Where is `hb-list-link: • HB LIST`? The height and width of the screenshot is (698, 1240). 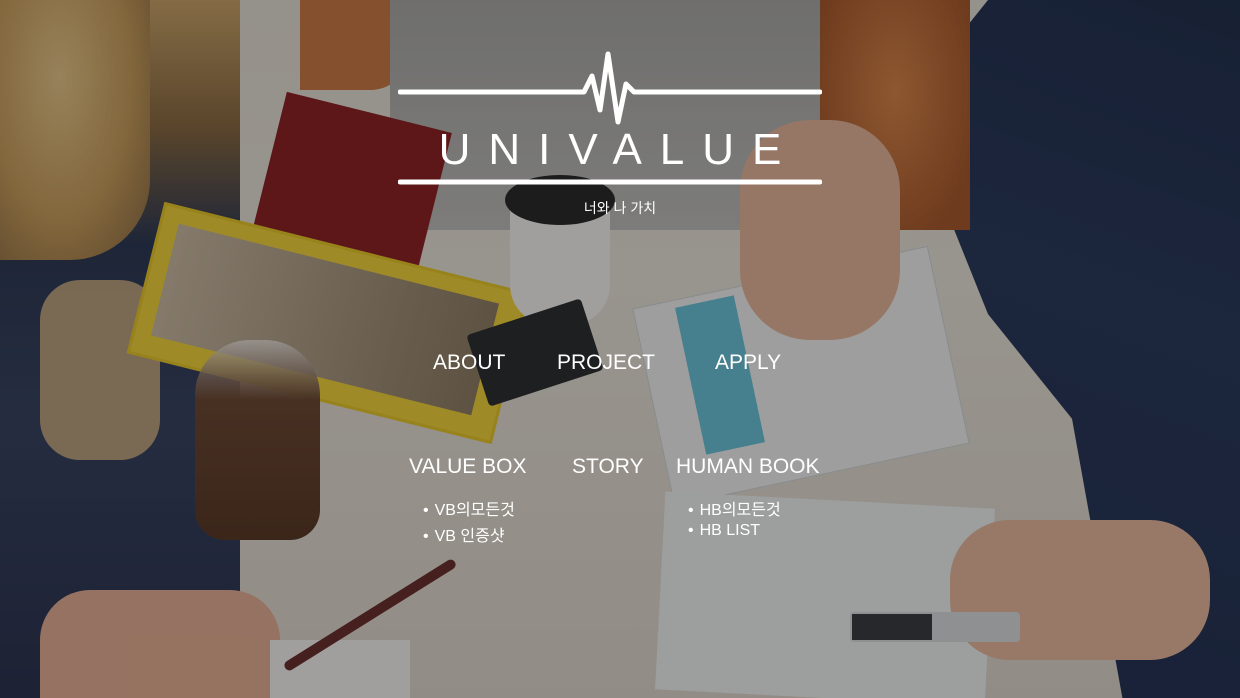 hb-list-link: • HB LIST is located at coordinates (724, 531).